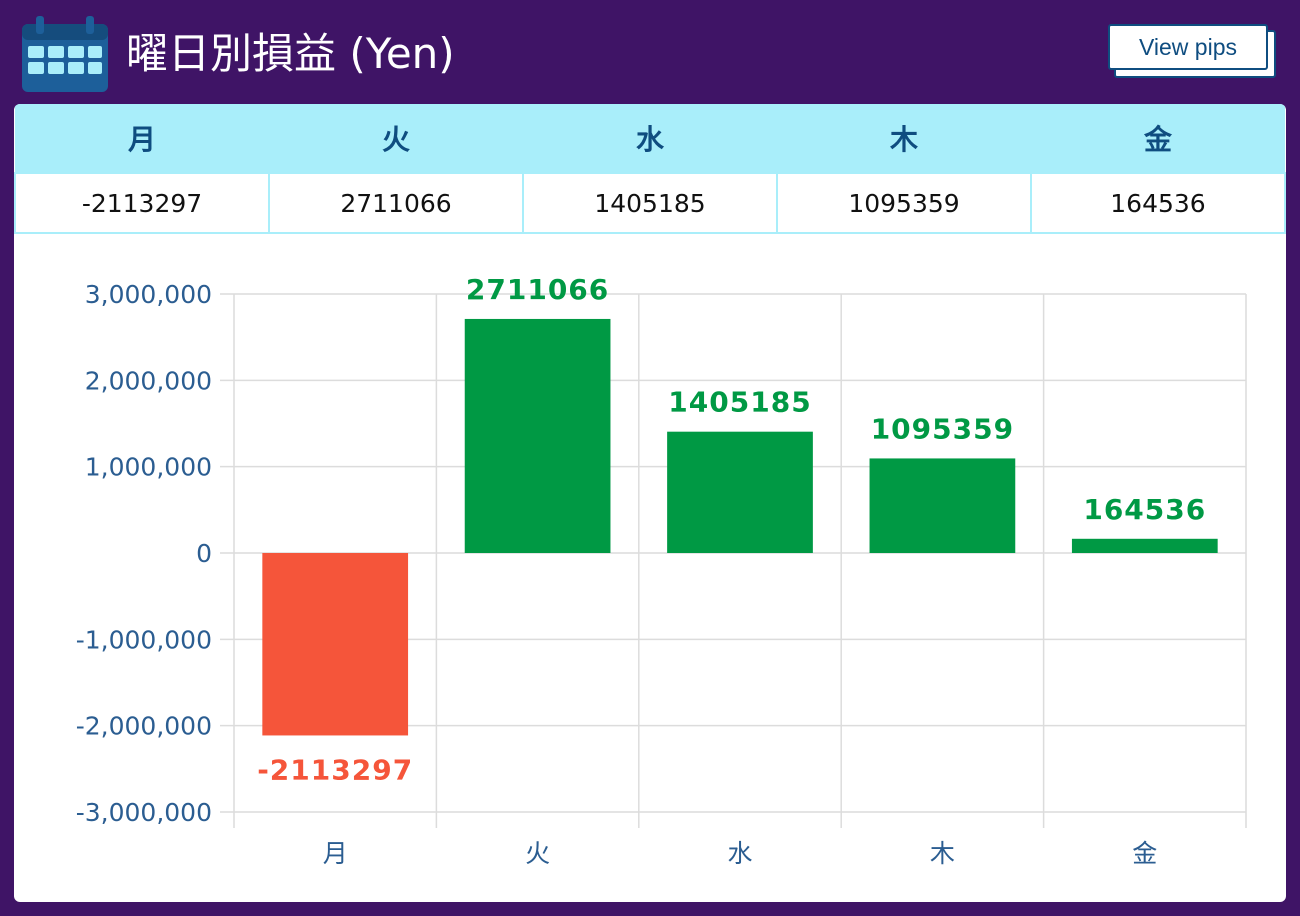  What do you see at coordinates (942, 428) in the screenshot?
I see `data-label: 1095359` at bounding box center [942, 428].